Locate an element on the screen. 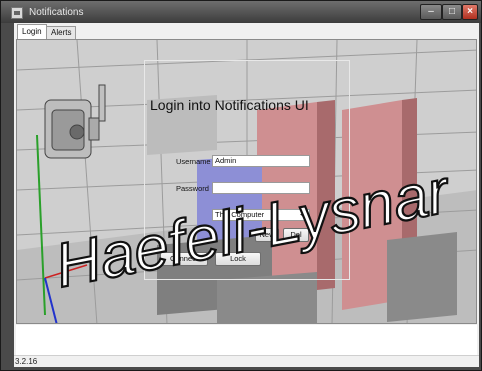 This screenshot has height=371, width=482. title-bar: Notifications – □ × is located at coordinates (241, 12).